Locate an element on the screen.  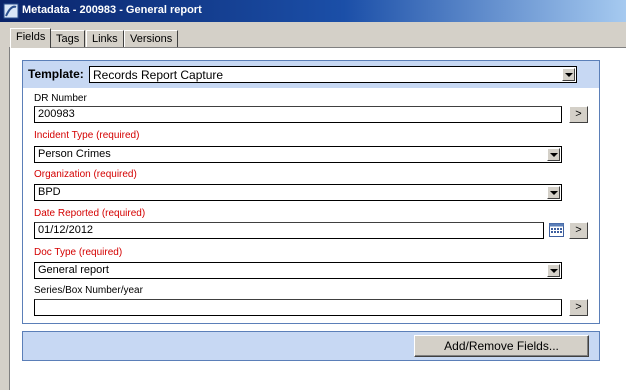
tab-tags: Tags is located at coordinates (68, 38).